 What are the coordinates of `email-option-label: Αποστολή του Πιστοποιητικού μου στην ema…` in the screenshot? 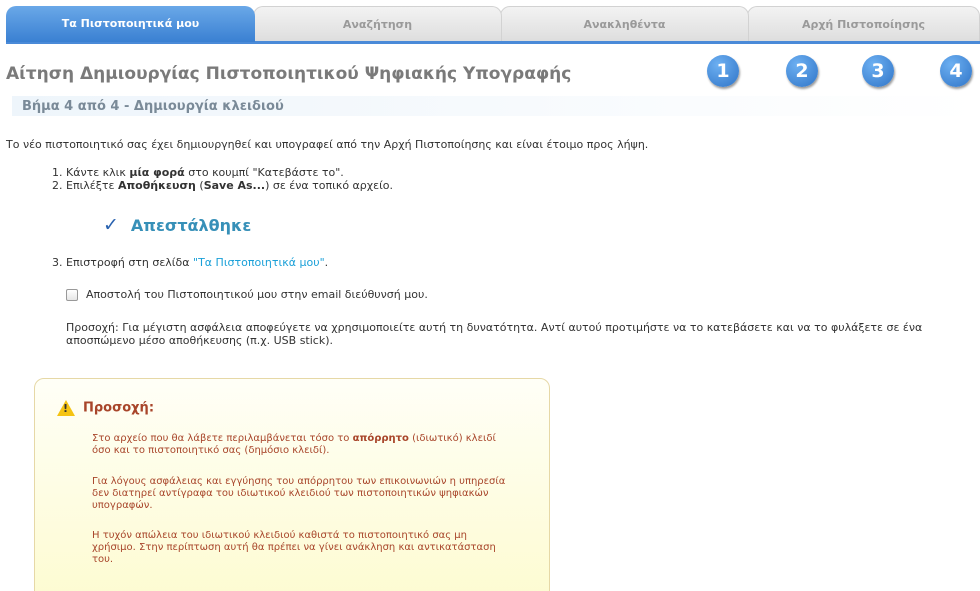 It's located at (257, 294).